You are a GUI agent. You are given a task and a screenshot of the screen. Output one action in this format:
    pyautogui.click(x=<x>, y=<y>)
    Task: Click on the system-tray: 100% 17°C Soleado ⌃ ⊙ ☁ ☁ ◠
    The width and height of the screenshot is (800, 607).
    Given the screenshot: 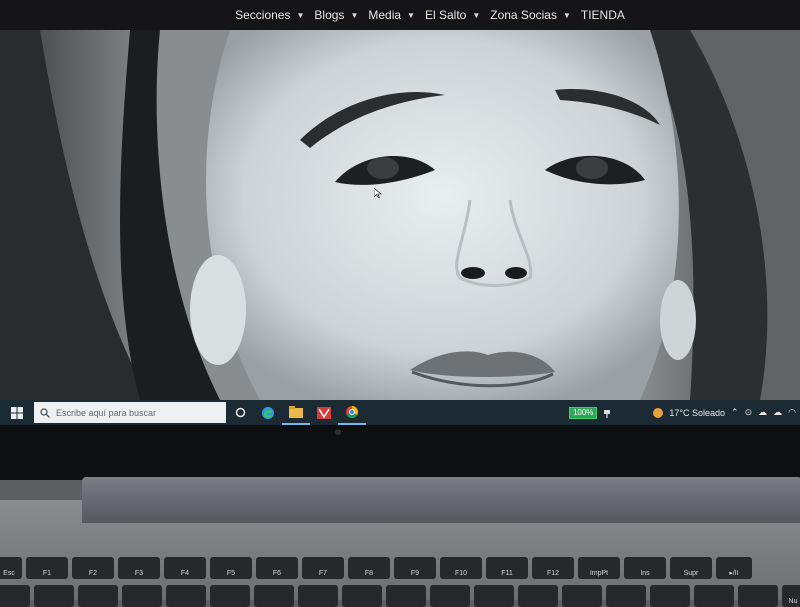 What is the action you would take?
    pyautogui.click(x=684, y=412)
    